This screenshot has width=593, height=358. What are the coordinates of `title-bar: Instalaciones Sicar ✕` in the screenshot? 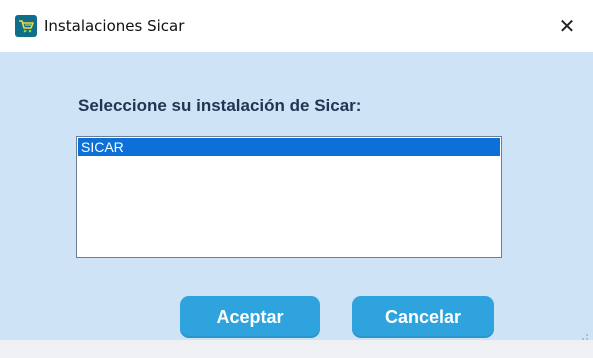 It's located at (296, 26).